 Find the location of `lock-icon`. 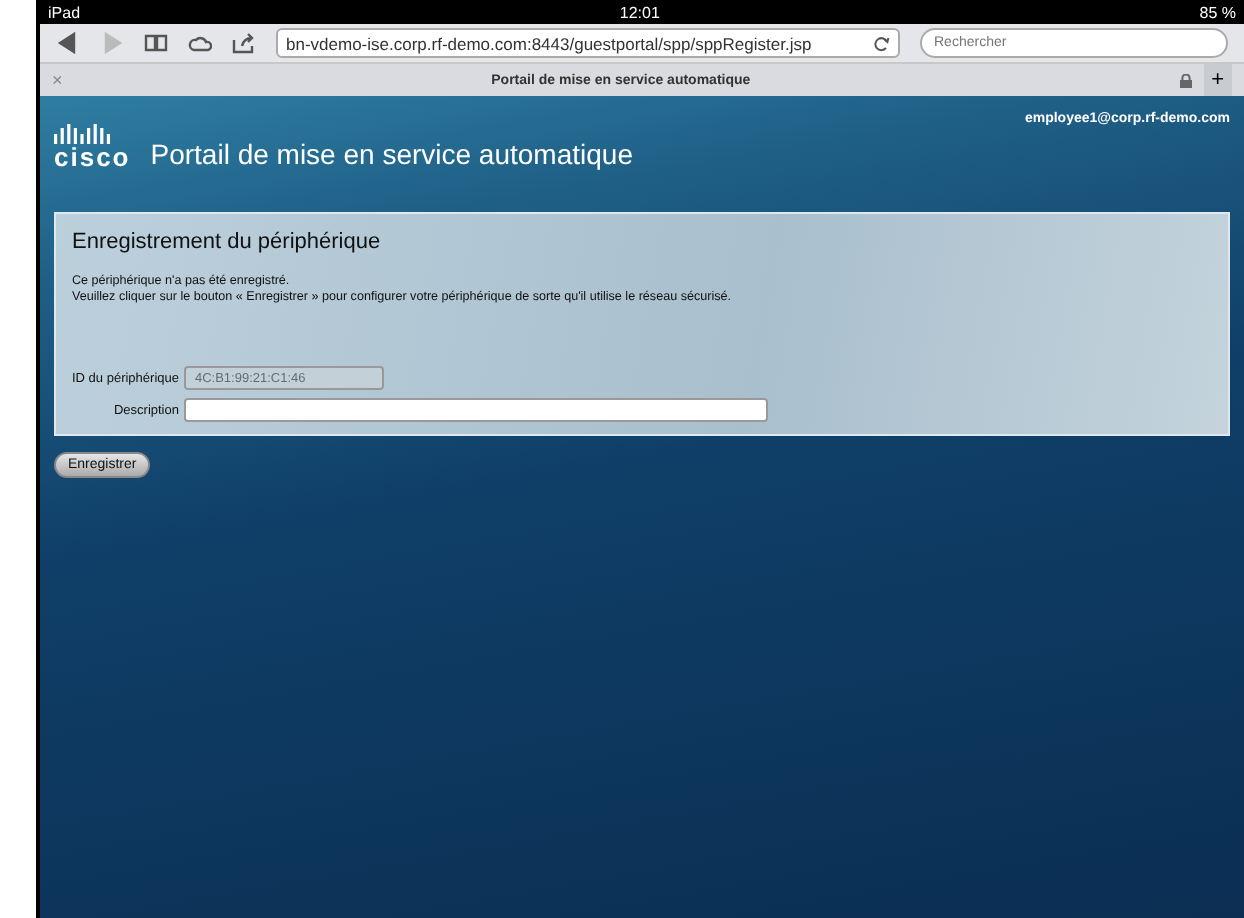

lock-icon is located at coordinates (1185, 80).